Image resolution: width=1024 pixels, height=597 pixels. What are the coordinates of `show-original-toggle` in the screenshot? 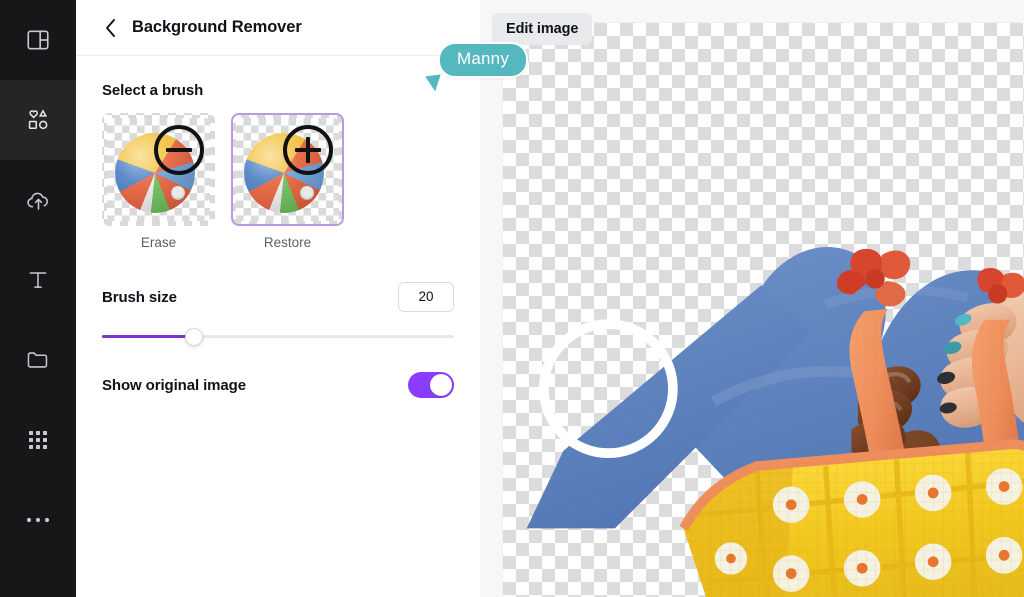 It's located at (431, 385).